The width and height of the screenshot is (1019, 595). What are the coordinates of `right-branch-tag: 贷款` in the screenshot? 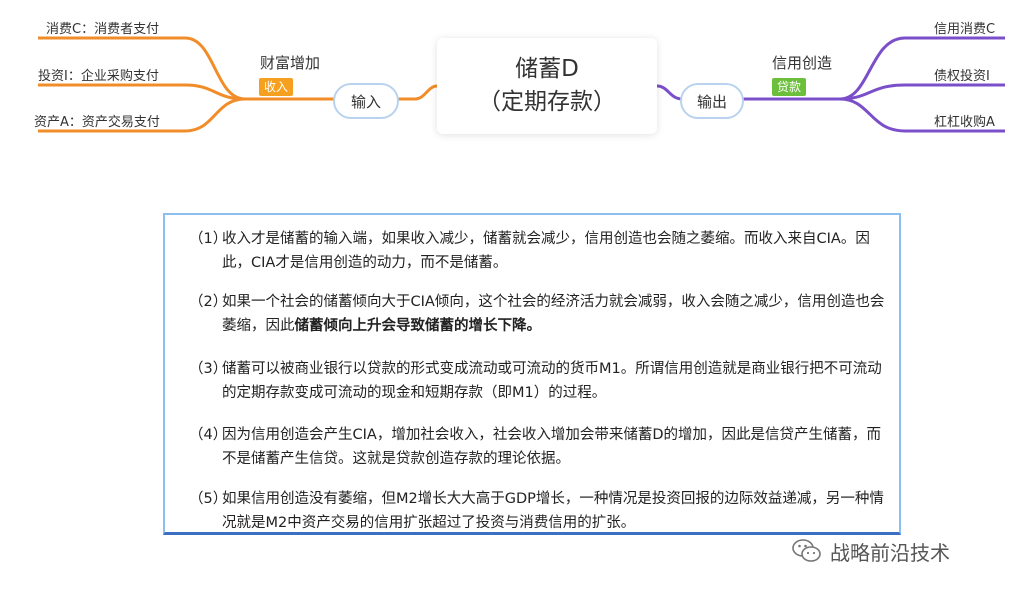 It's located at (789, 87).